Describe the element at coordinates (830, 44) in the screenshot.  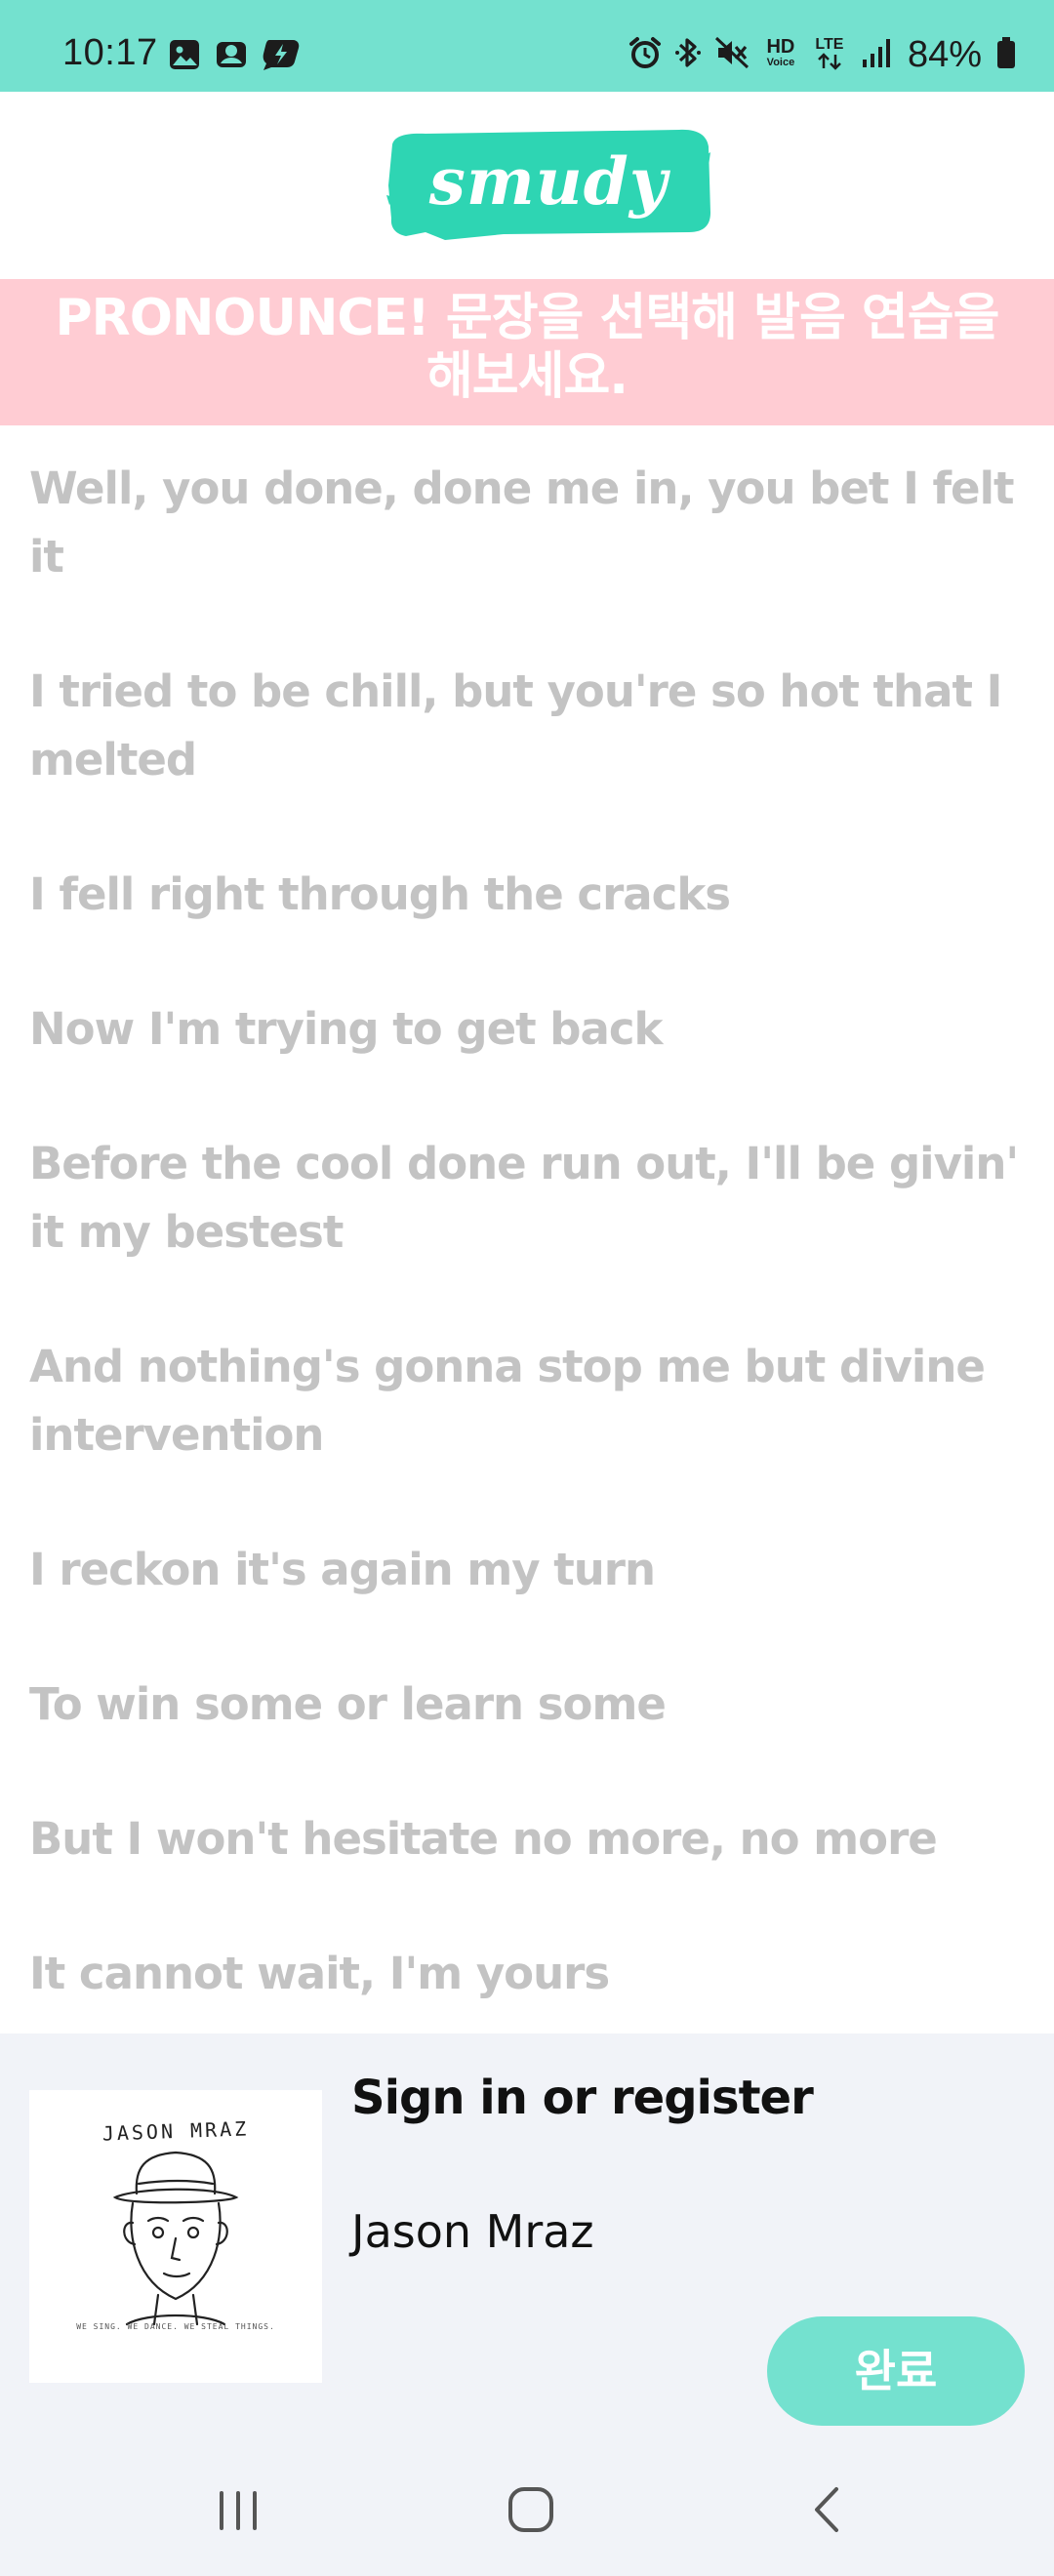
I see `lte-label: LTE` at that location.